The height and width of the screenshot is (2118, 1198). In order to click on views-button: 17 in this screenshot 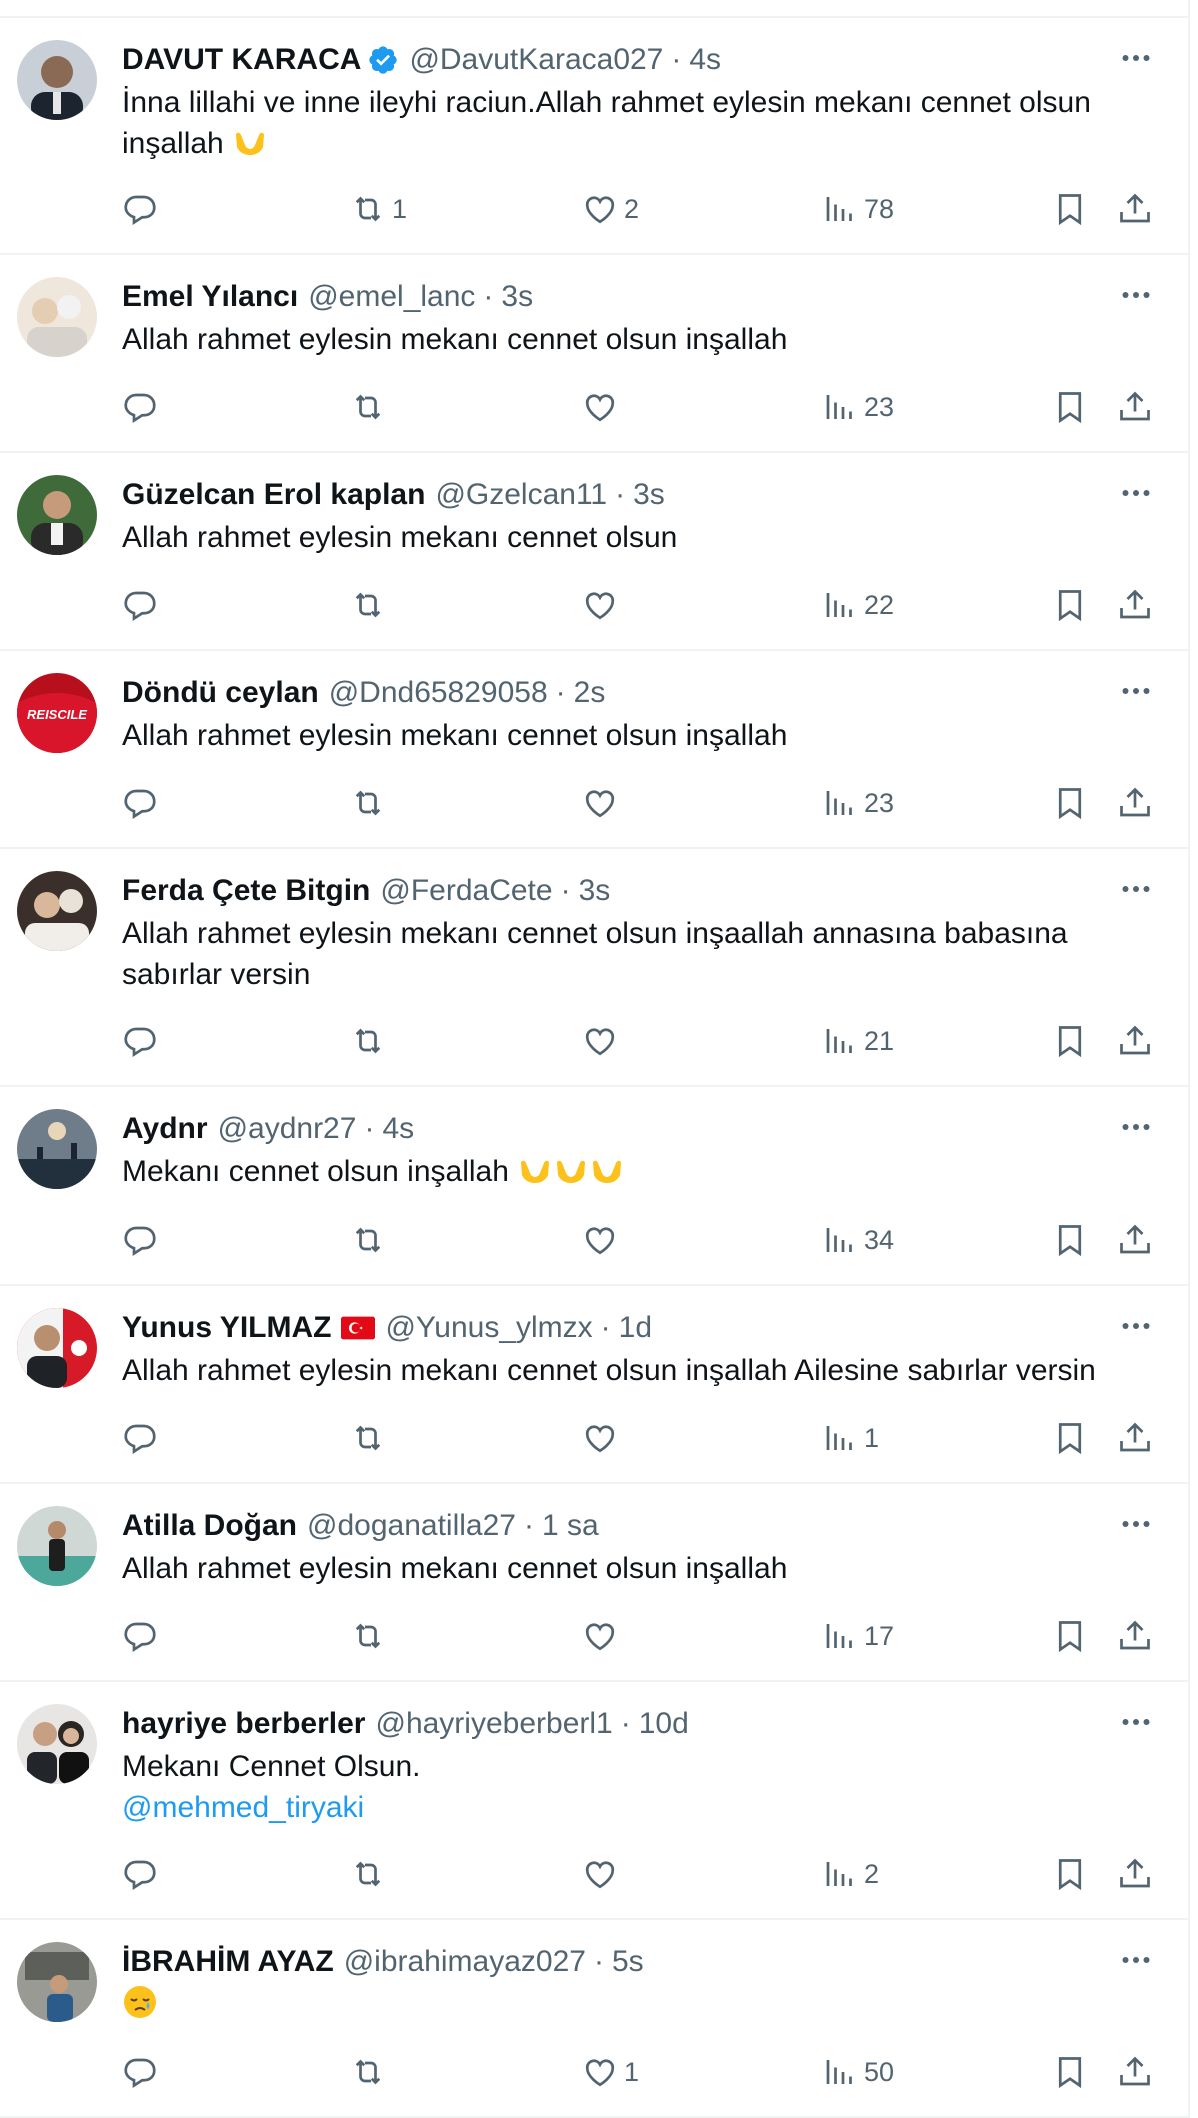, I will do `click(858, 1636)`.